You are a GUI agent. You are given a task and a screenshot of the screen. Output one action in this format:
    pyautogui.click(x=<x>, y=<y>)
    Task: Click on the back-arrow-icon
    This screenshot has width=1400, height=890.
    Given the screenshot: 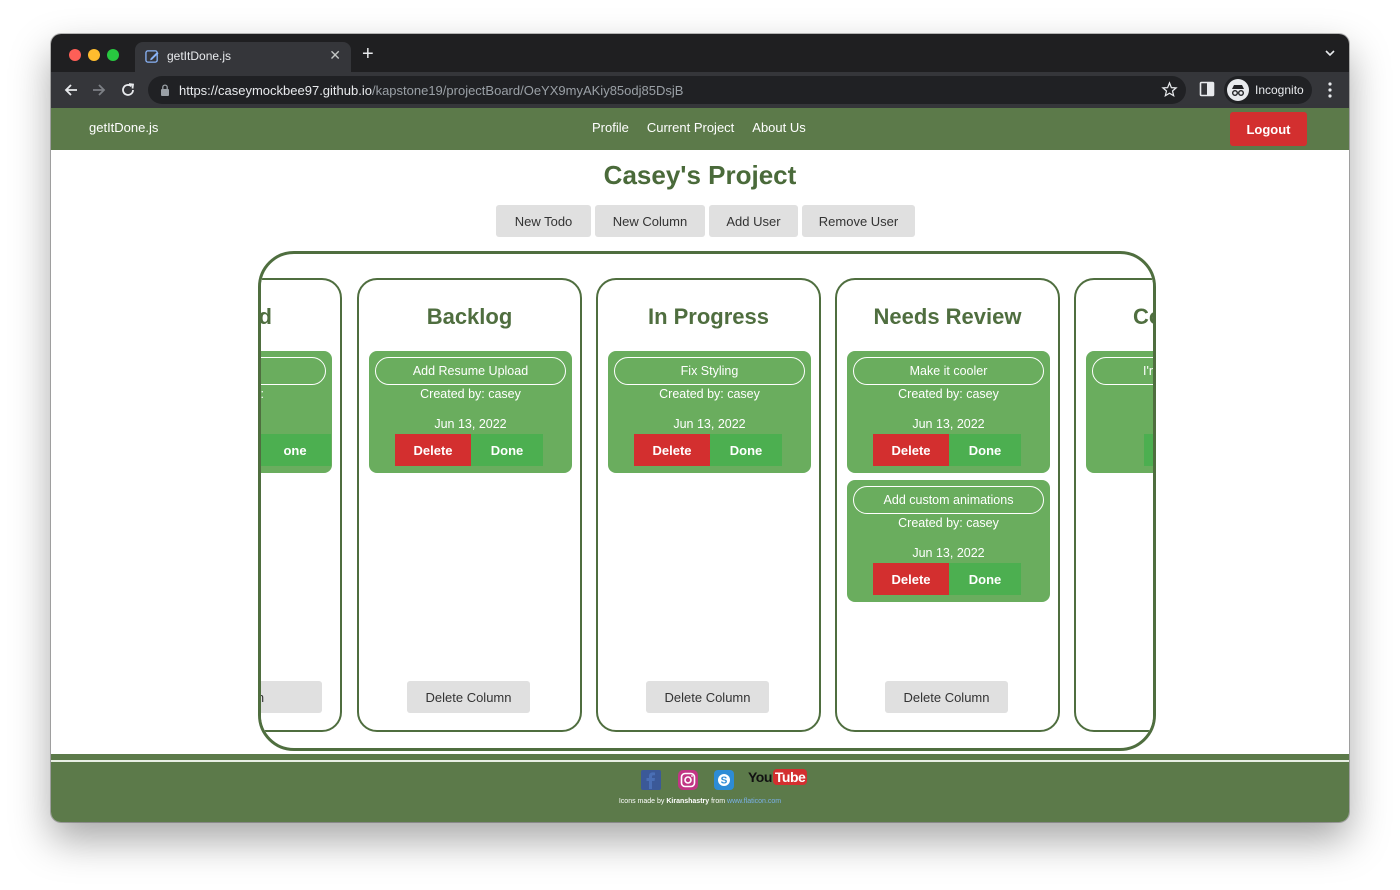 What is the action you would take?
    pyautogui.click(x=71, y=90)
    